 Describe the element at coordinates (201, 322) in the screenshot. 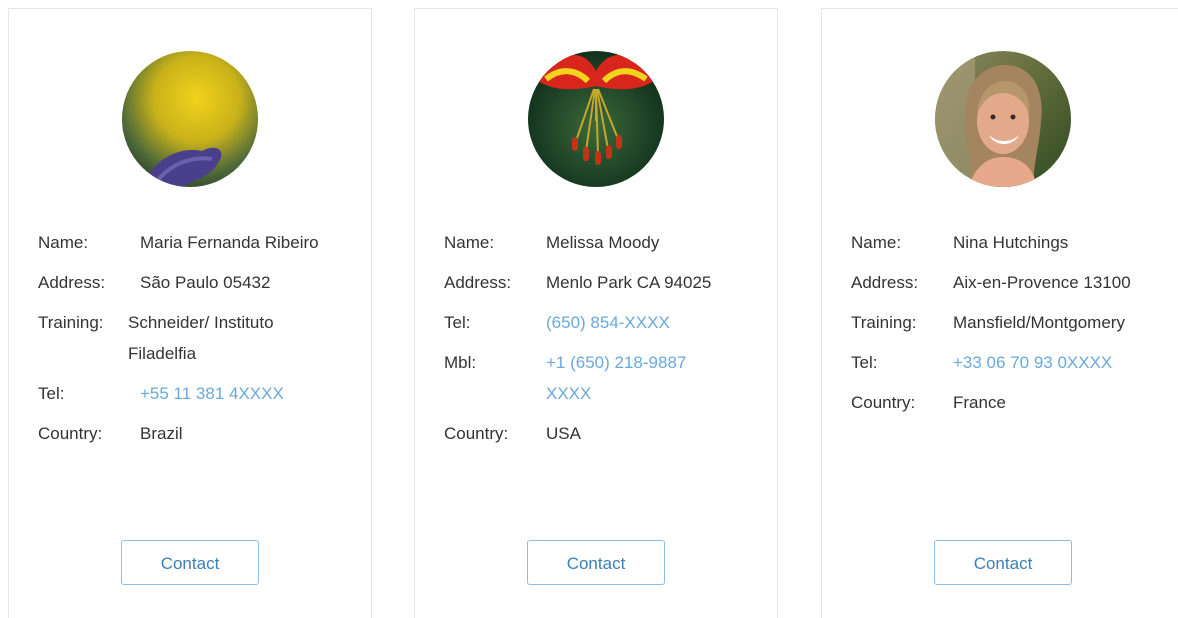

I see `training-value: Schneider/ Instituto` at that location.